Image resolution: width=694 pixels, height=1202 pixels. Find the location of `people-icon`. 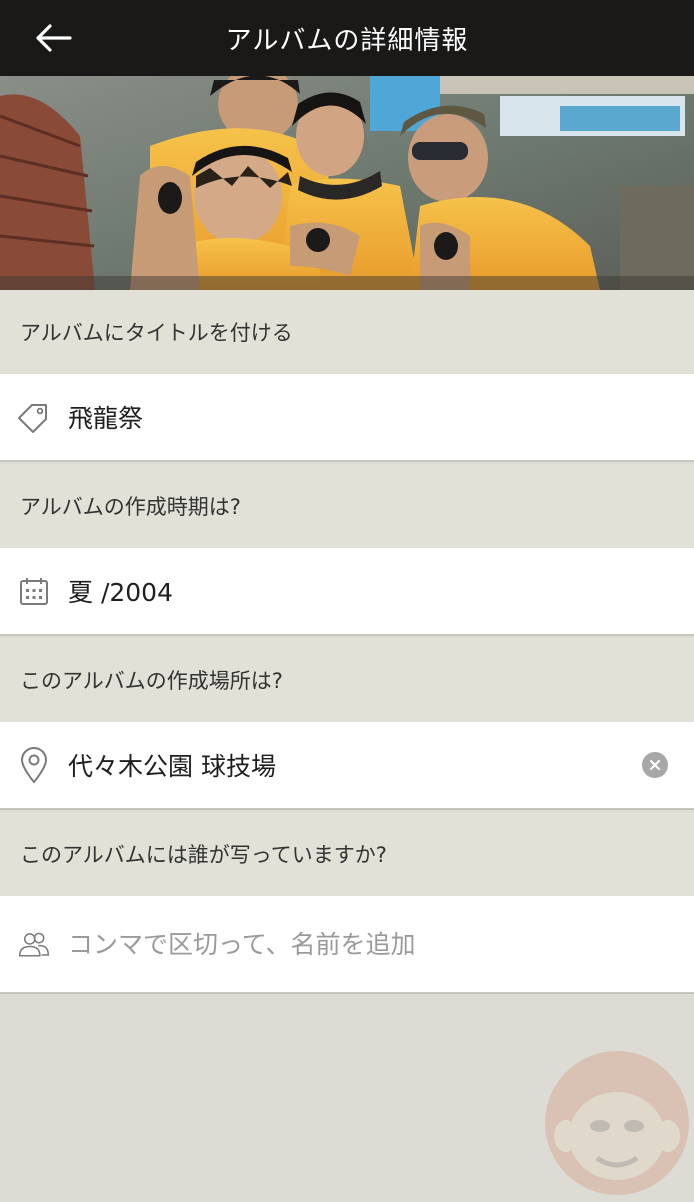

people-icon is located at coordinates (34, 944).